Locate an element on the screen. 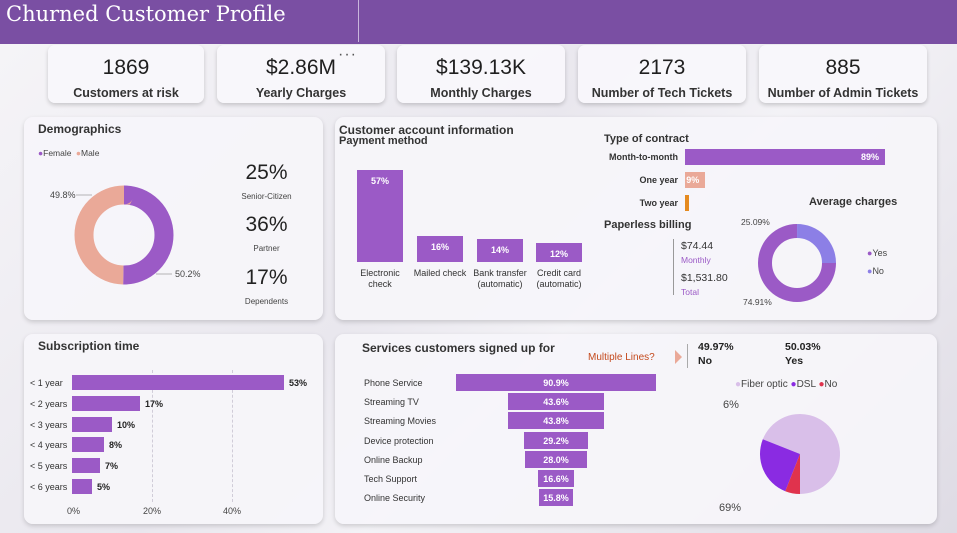 Image resolution: width=957 pixels, height=533 pixels. payment-bar-label: 16% is located at coordinates (439, 247).